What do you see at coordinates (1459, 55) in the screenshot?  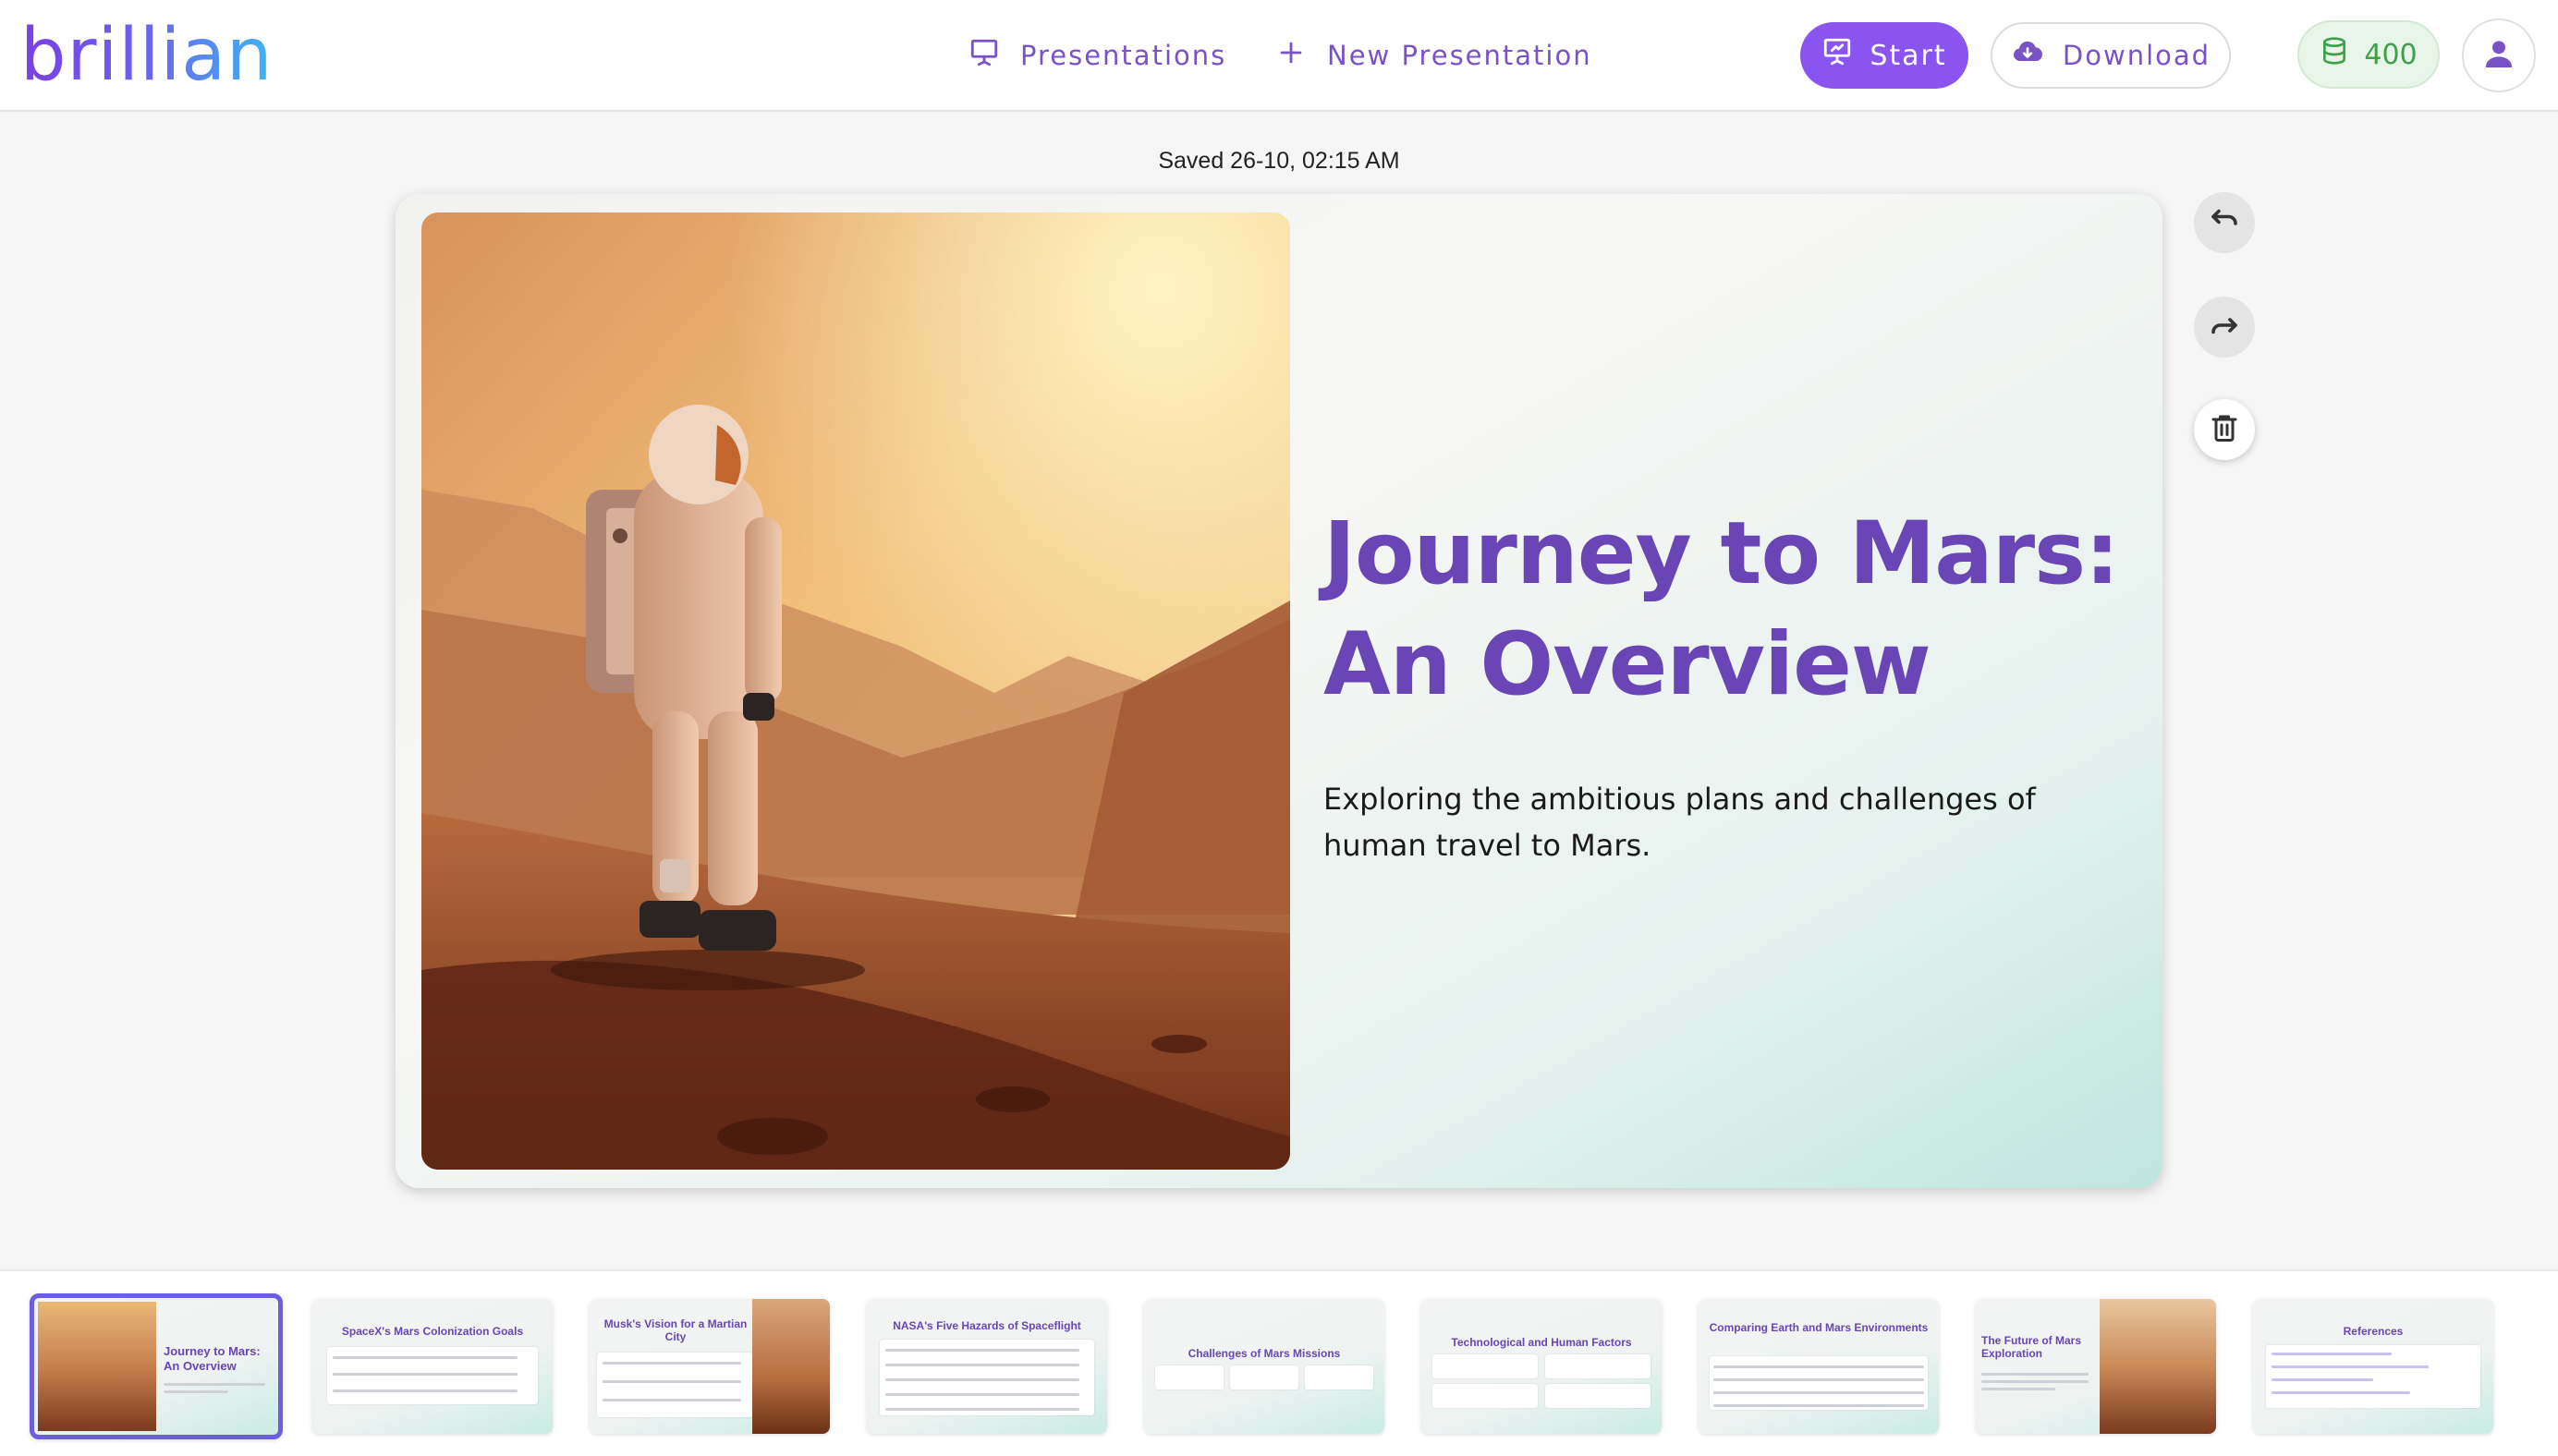 I see `nav-new-presentation-label: New Presentation` at bounding box center [1459, 55].